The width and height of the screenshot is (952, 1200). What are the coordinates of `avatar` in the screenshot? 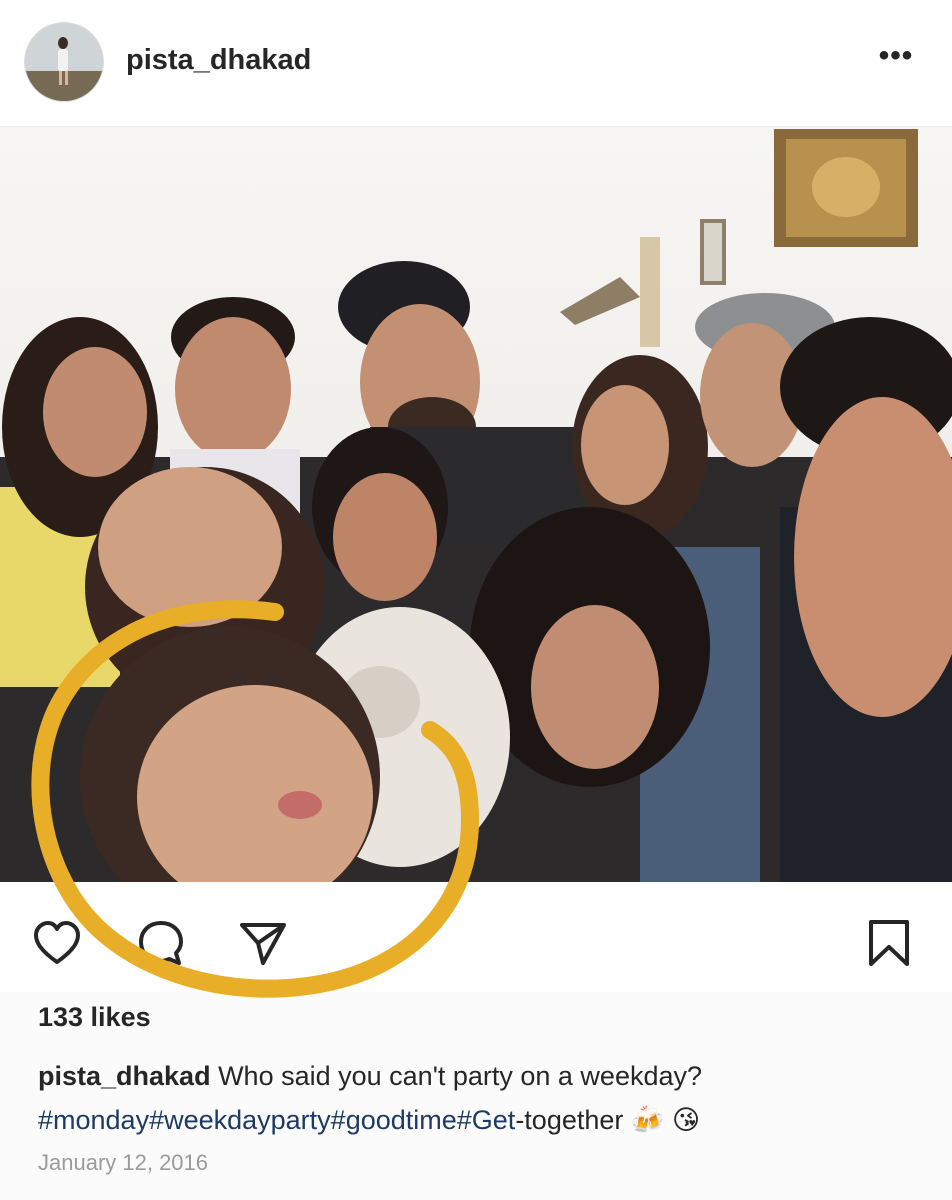 It's located at (64, 62).